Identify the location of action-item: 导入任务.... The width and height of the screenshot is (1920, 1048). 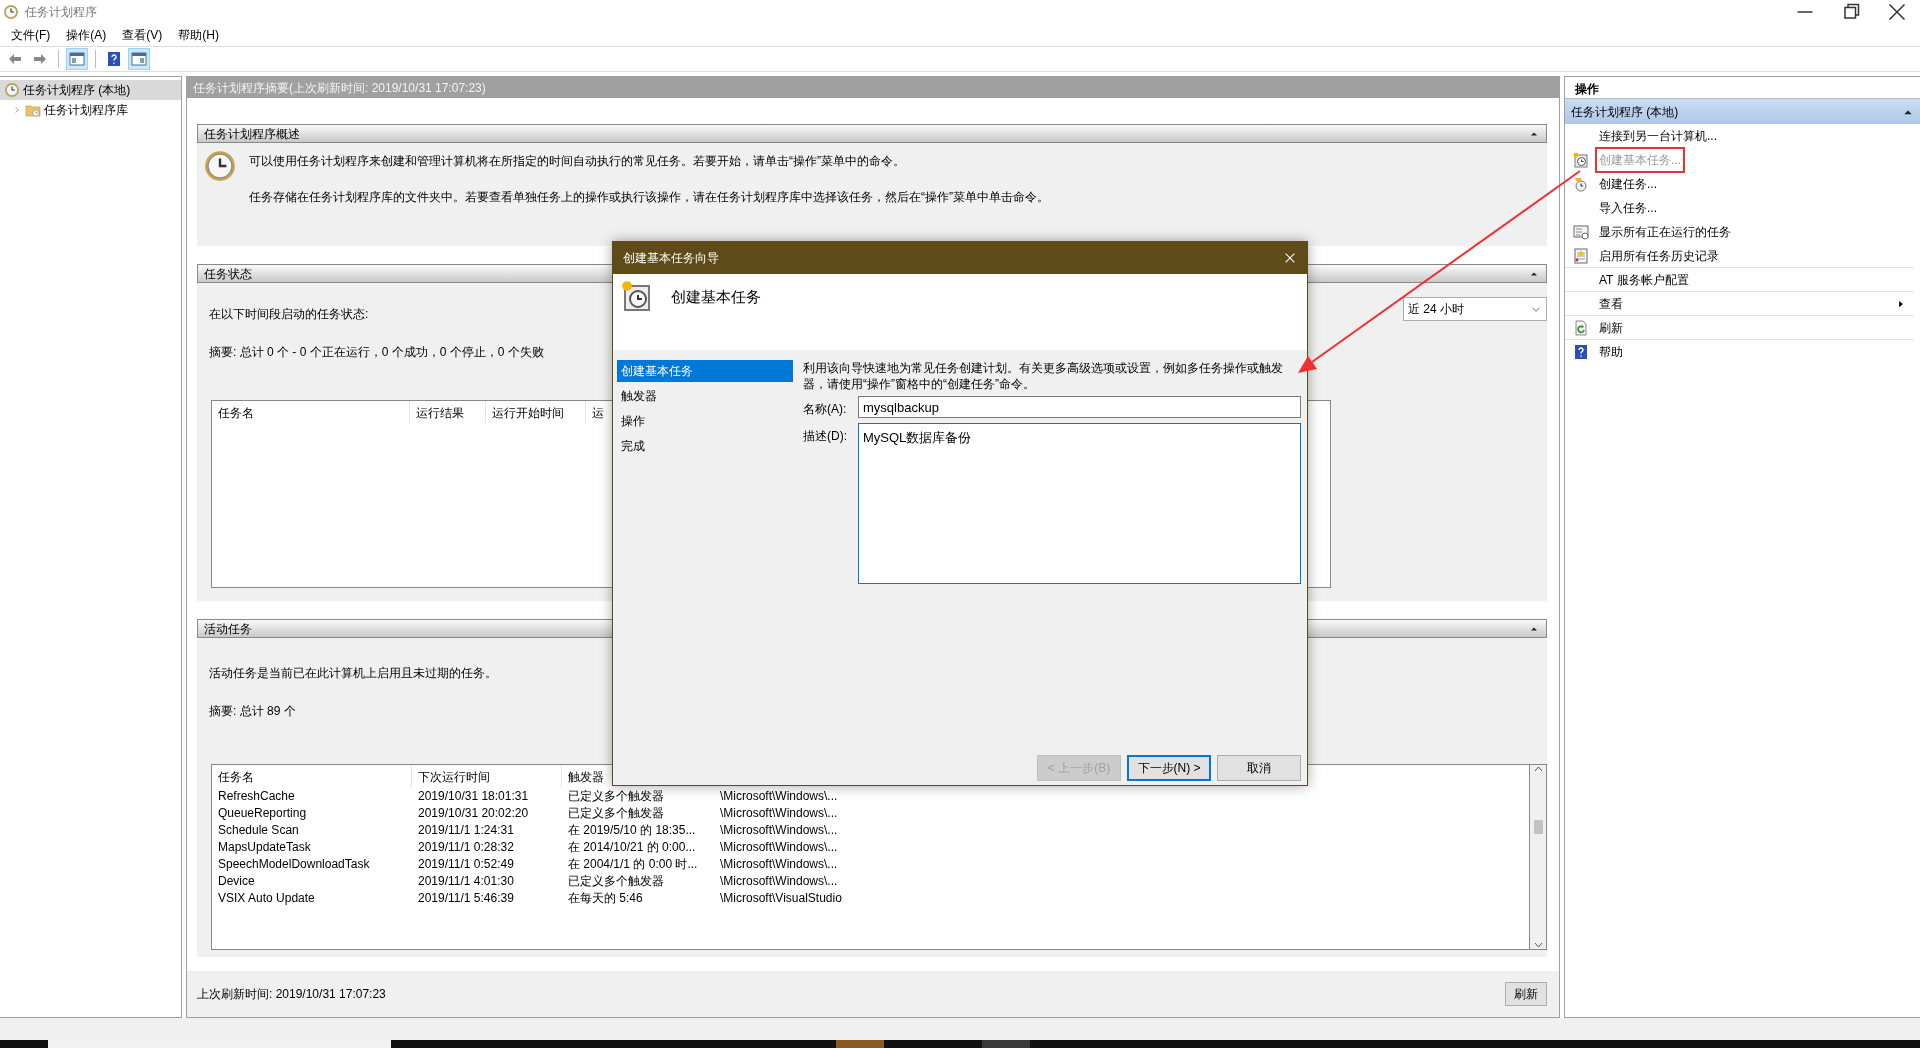
(1742, 208).